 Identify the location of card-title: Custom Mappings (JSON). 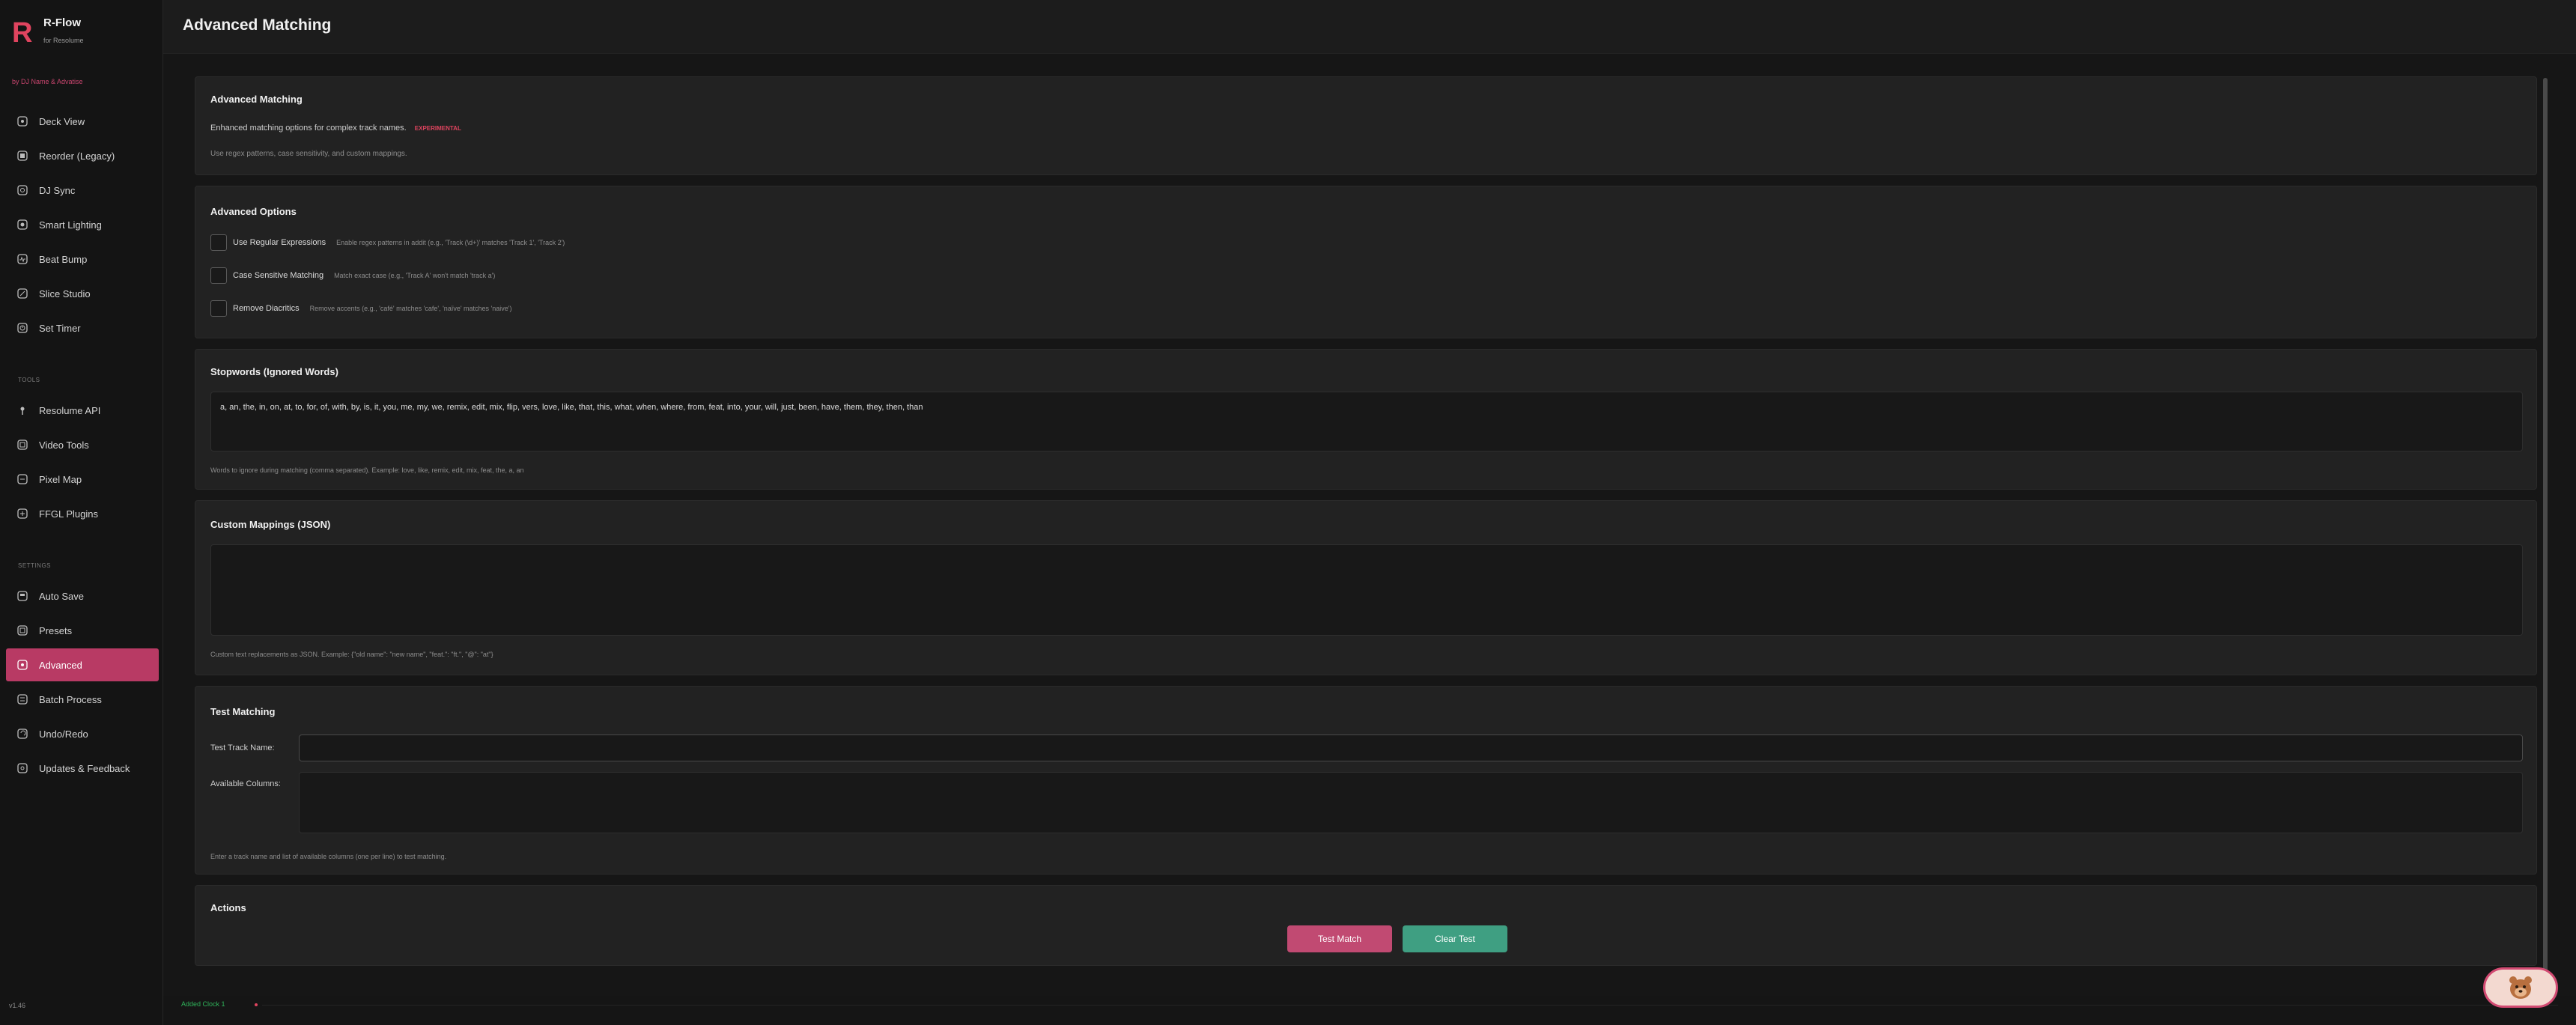
(270, 525).